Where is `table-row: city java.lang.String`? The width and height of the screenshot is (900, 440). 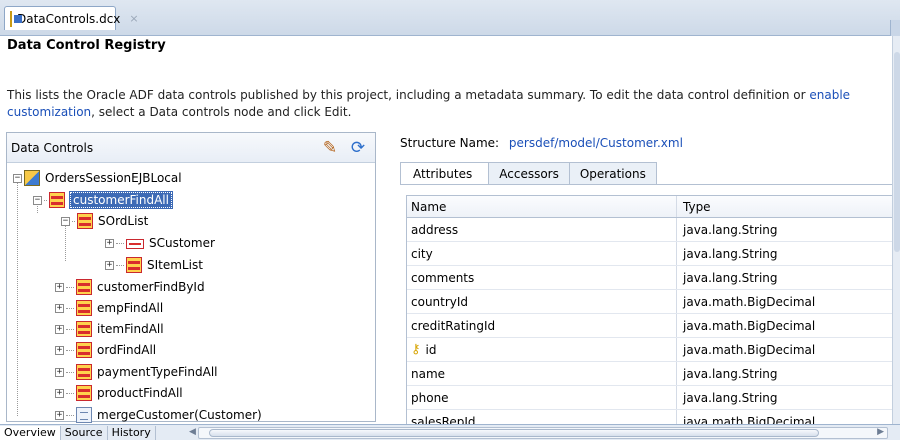 table-row: city java.lang.String is located at coordinates (649, 254).